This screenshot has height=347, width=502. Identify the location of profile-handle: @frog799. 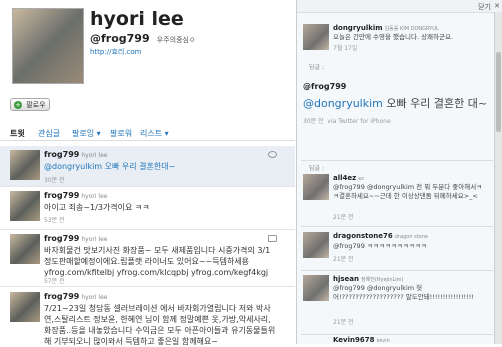
(120, 38).